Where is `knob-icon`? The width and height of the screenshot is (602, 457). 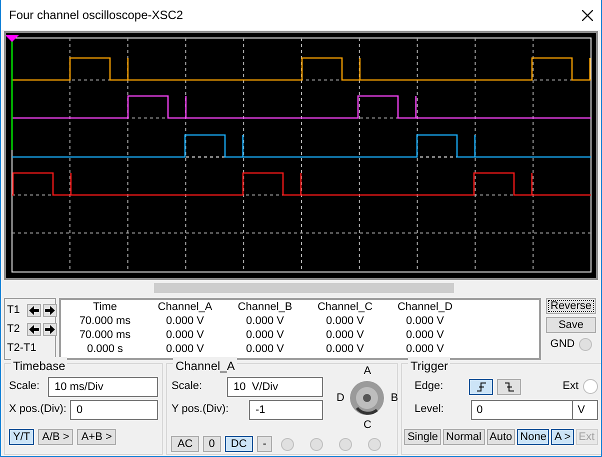 knob-icon is located at coordinates (367, 398).